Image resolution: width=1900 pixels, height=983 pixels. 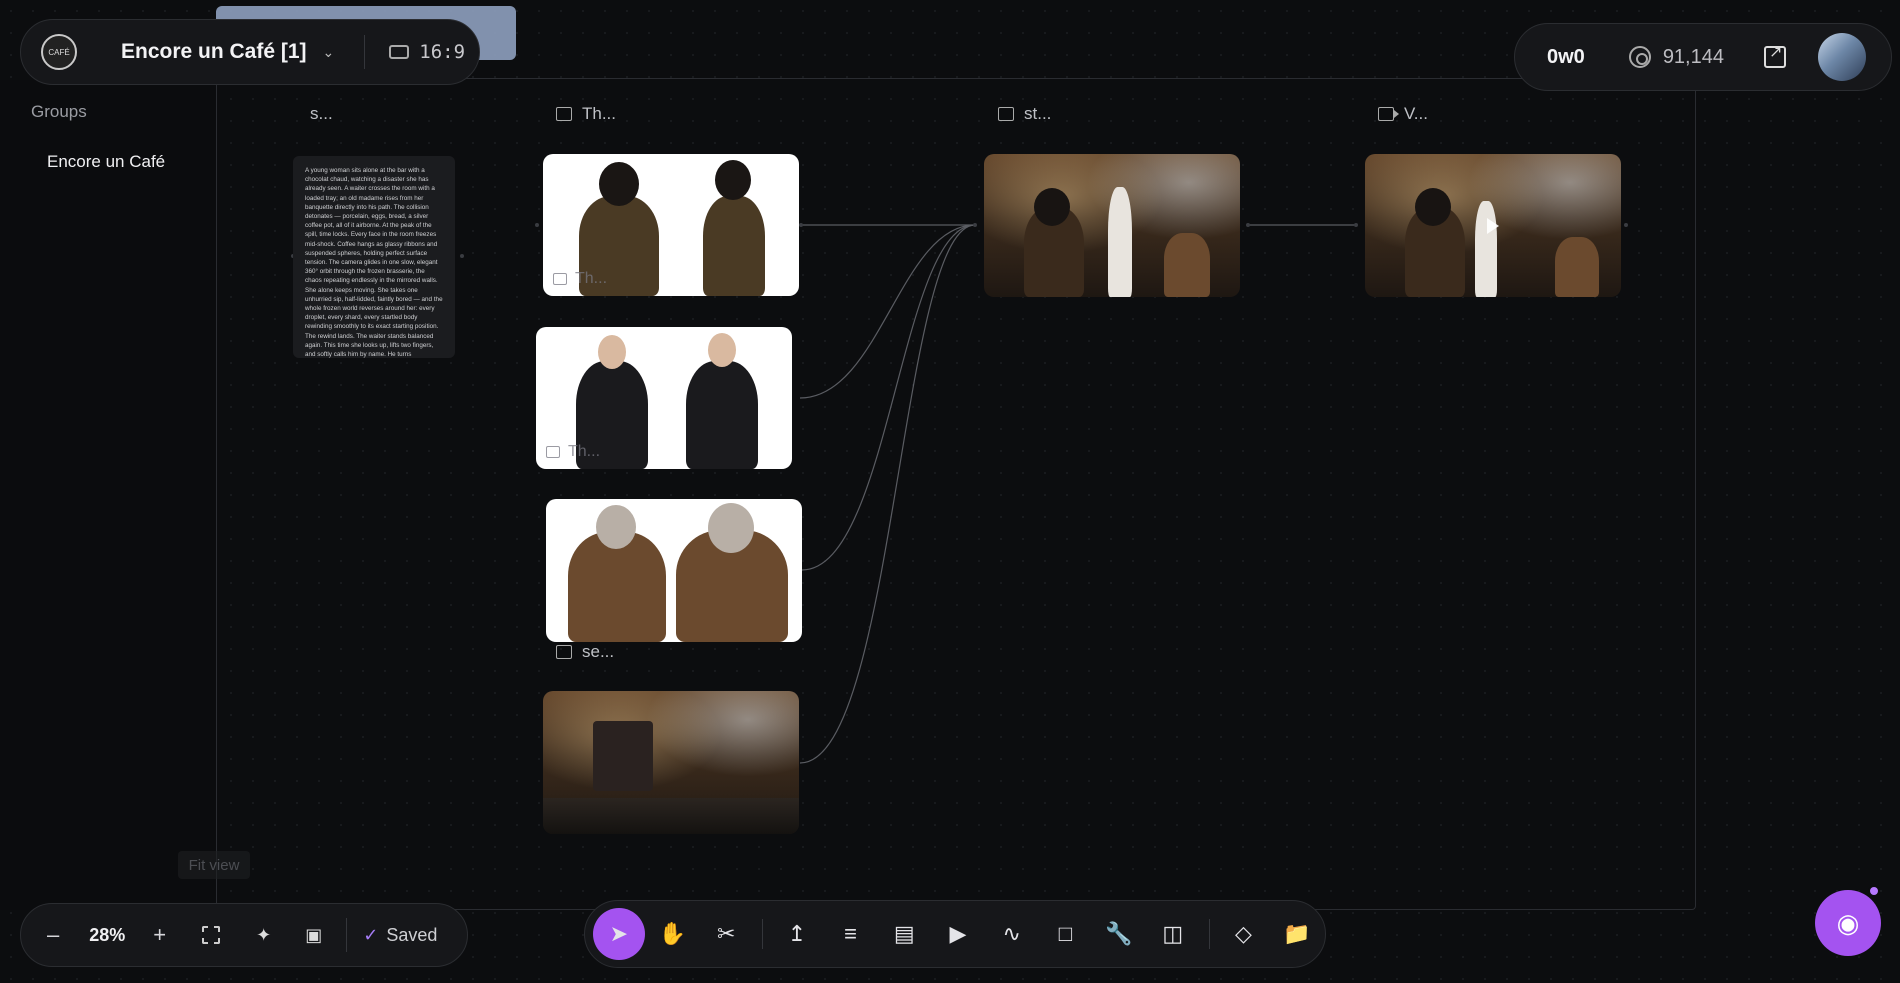 What do you see at coordinates (329, 52) in the screenshot?
I see `chevron-down-icon: ⌄` at bounding box center [329, 52].